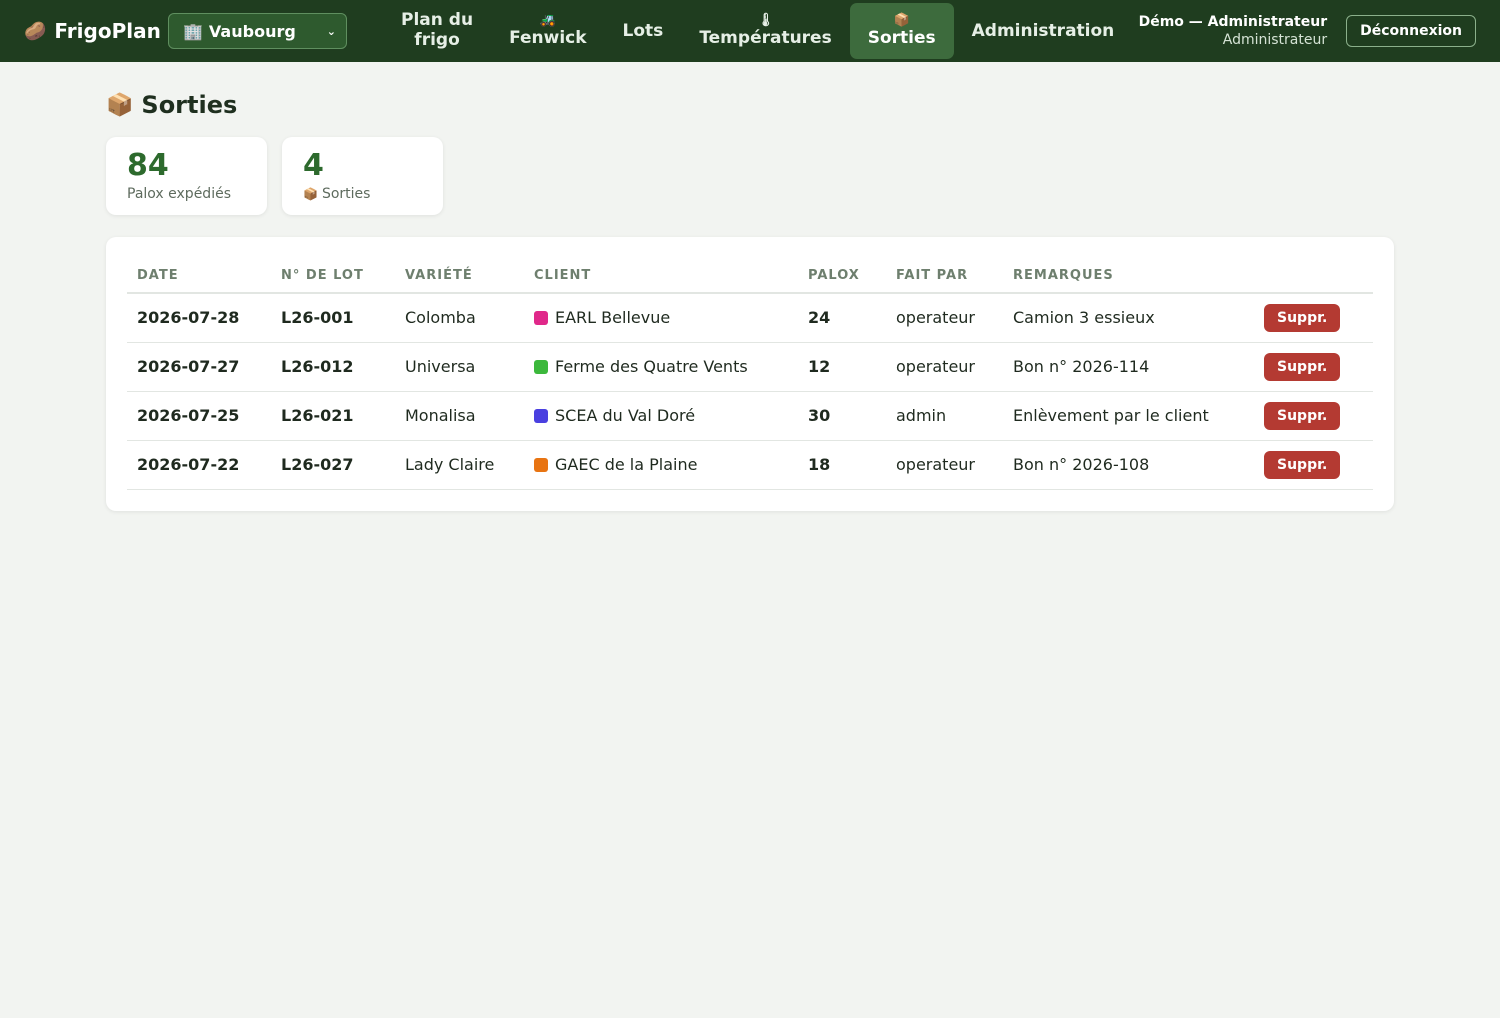 This screenshot has width=1500, height=1018. I want to click on cell-client: GAEC de la Plaine, so click(661, 465).